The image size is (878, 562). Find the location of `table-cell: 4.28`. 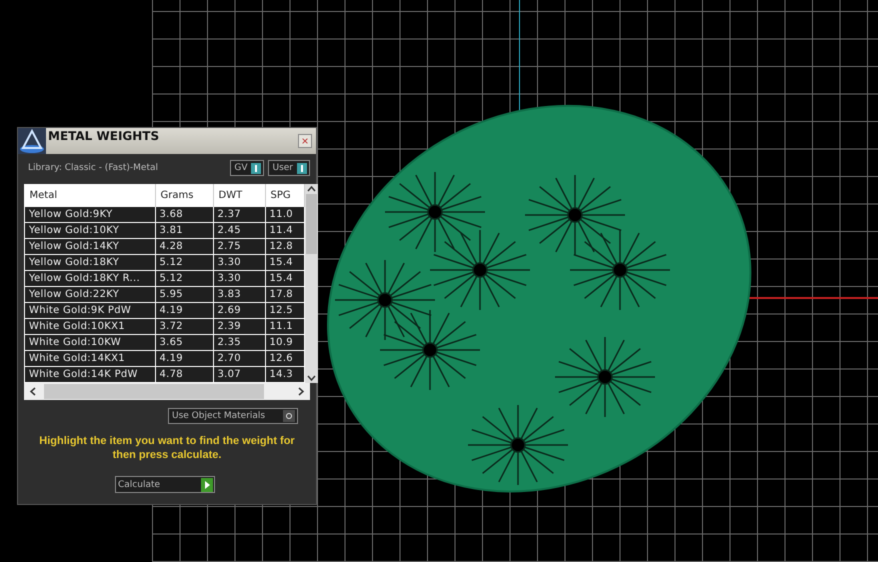

table-cell: 4.28 is located at coordinates (184, 246).